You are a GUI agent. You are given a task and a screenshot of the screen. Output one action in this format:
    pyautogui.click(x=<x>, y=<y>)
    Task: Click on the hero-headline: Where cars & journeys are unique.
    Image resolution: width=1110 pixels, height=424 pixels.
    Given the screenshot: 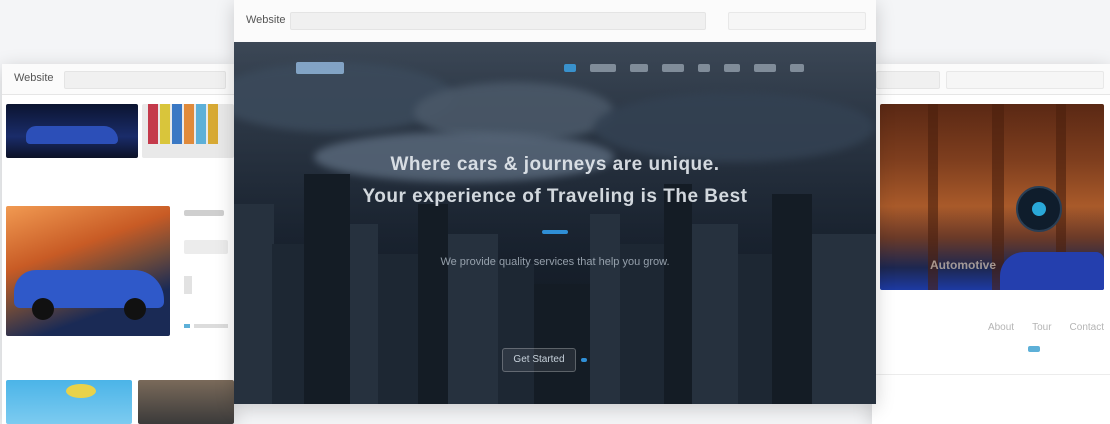 What is the action you would take?
    pyautogui.click(x=555, y=164)
    